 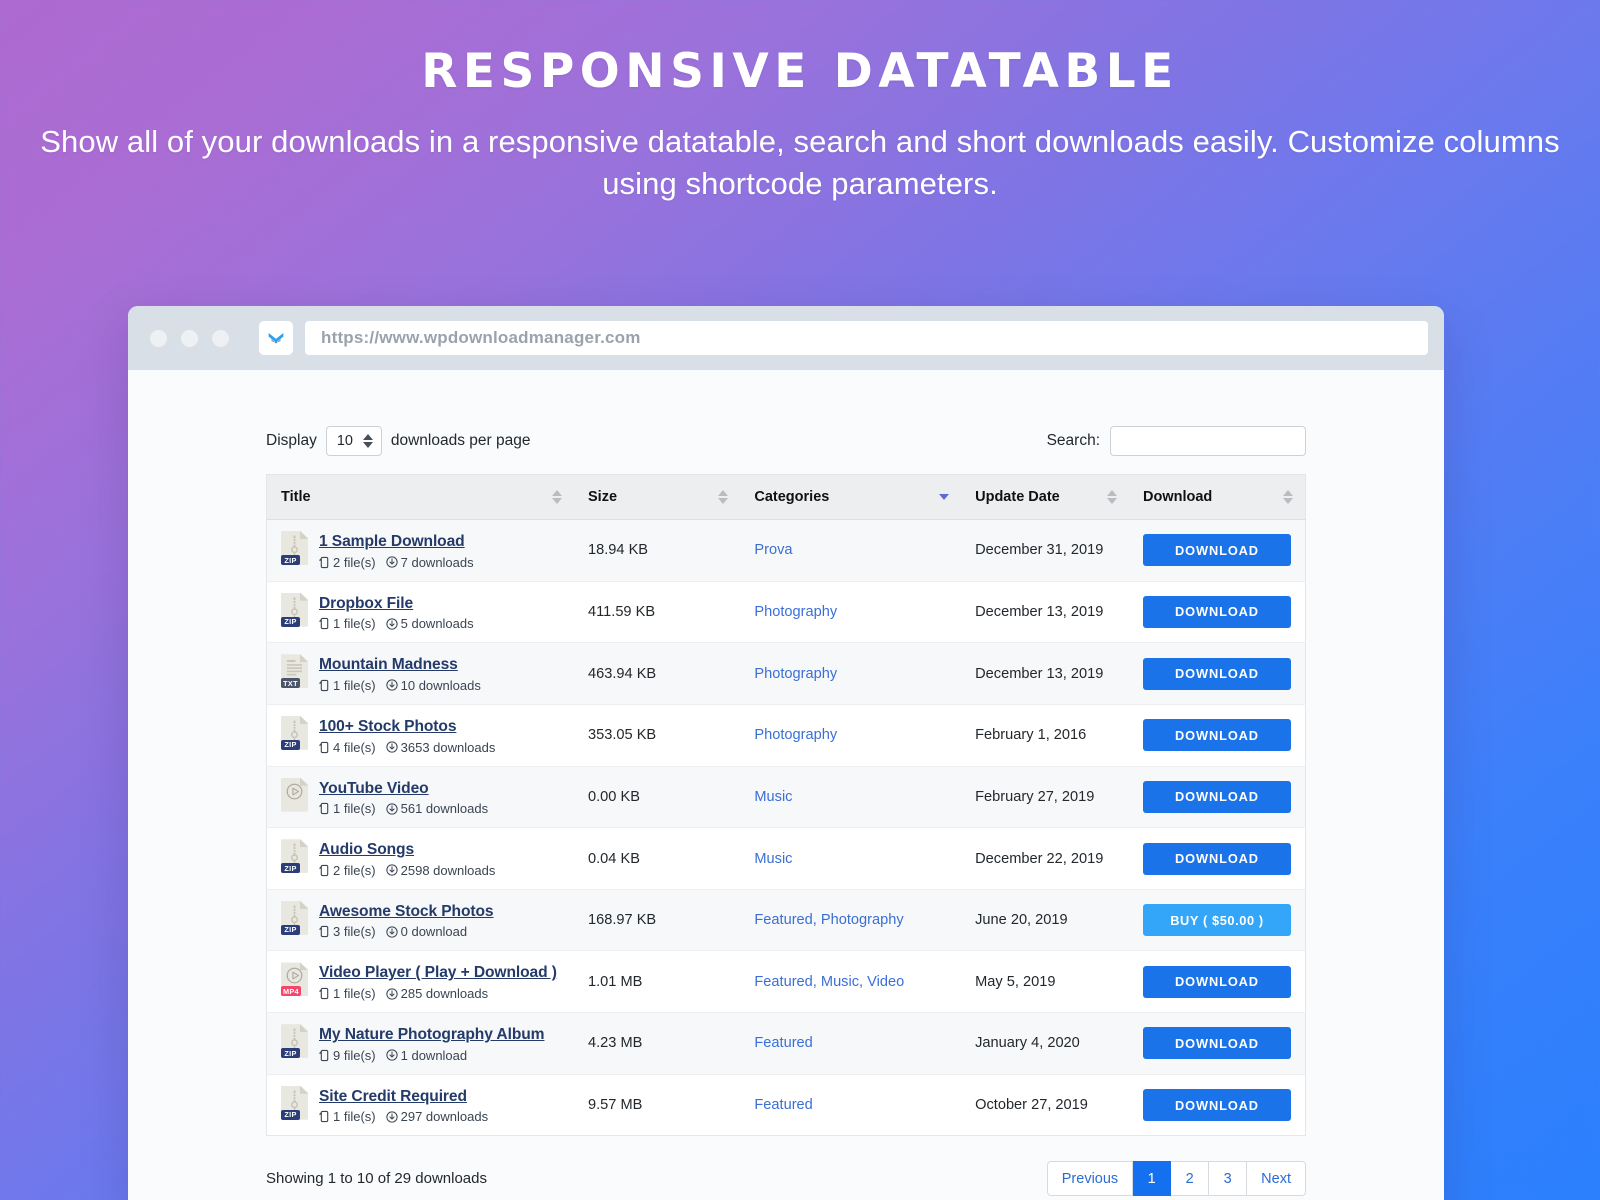 What do you see at coordinates (1190, 1179) in the screenshot?
I see `pagination-button-2: 2` at bounding box center [1190, 1179].